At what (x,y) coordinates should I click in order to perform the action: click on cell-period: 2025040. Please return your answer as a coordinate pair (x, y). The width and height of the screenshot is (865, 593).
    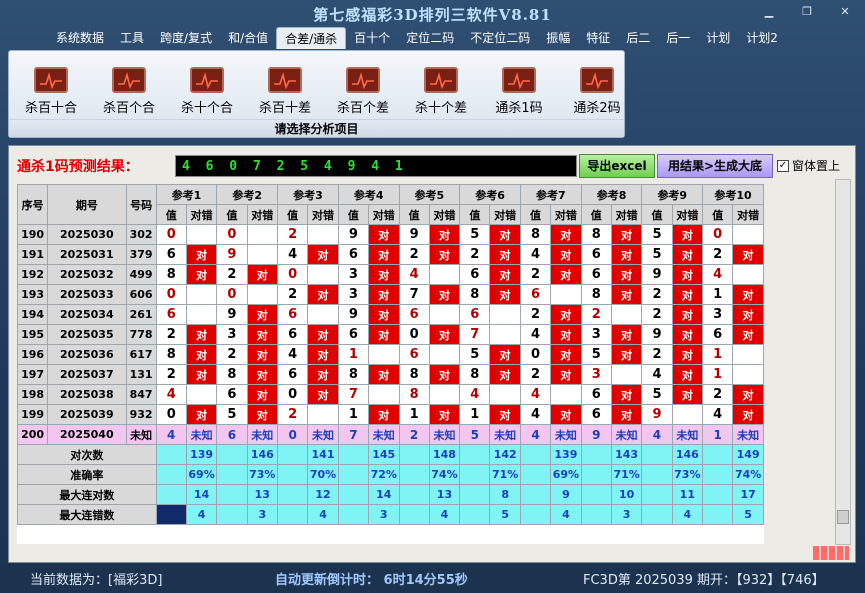
    Looking at the image, I should click on (87, 434).